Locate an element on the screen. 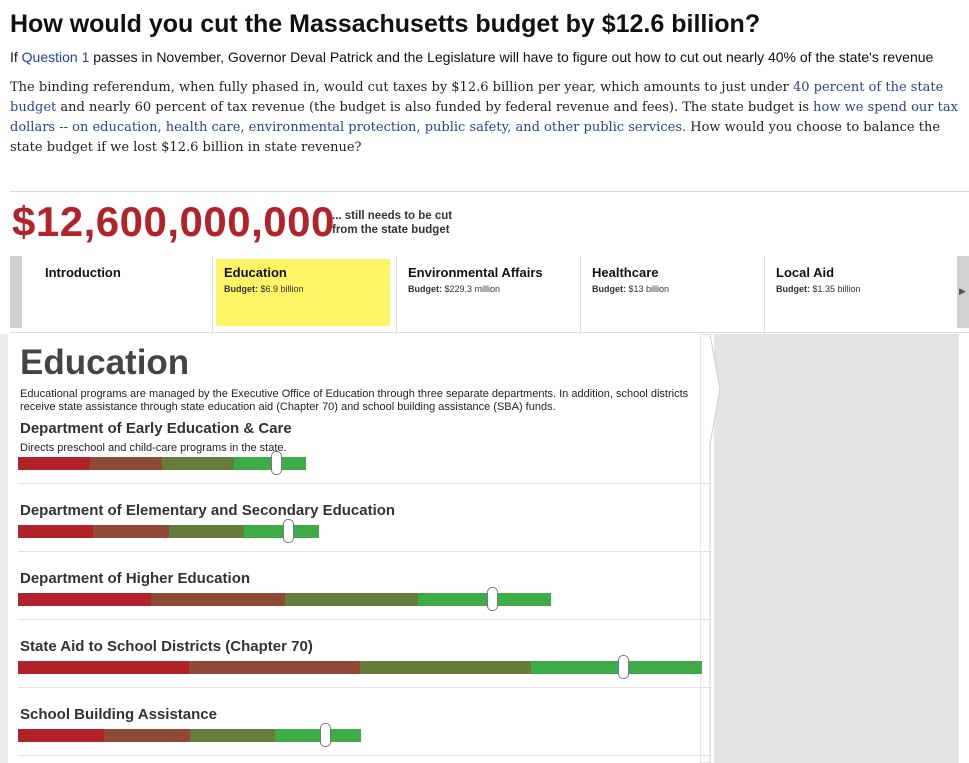 Image resolution: width=969 pixels, height=763 pixels. section-title: Education is located at coordinates (105, 362).